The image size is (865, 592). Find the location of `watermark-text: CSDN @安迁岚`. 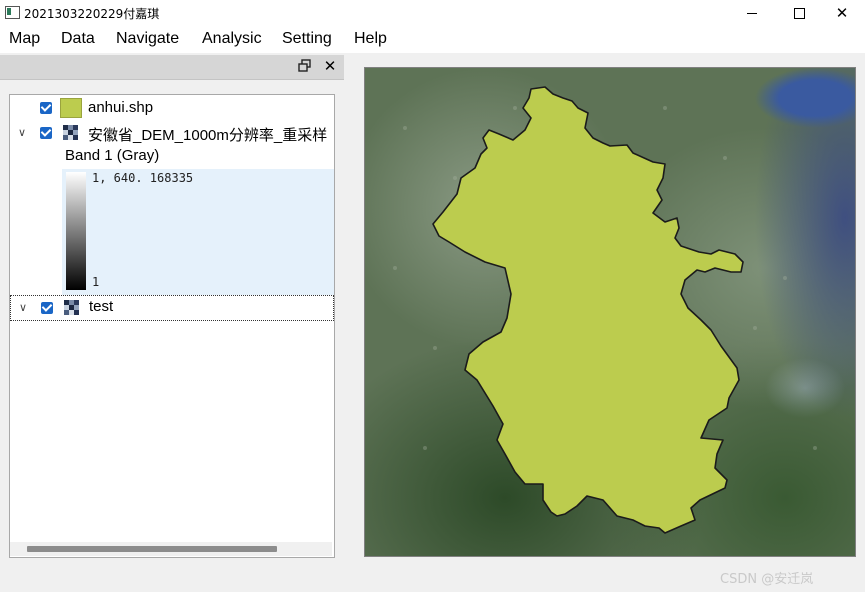

watermark-text: CSDN @安迁岚 is located at coordinates (767, 579).